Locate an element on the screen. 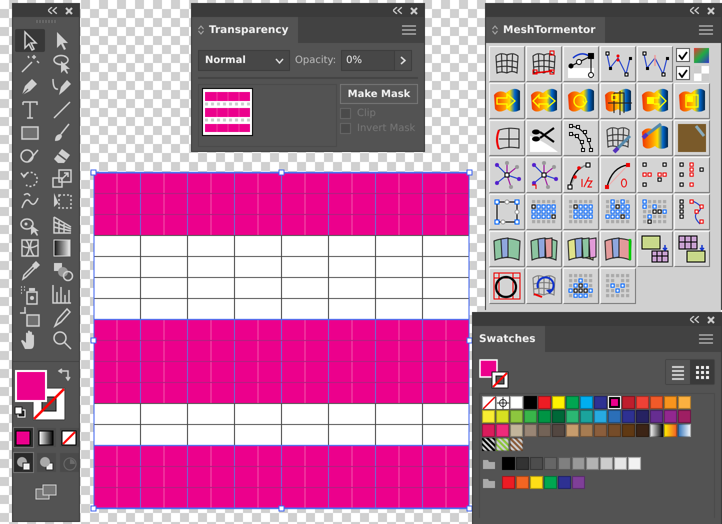 The height and width of the screenshot is (524, 722). opacity-field: 0% is located at coordinates (368, 60).